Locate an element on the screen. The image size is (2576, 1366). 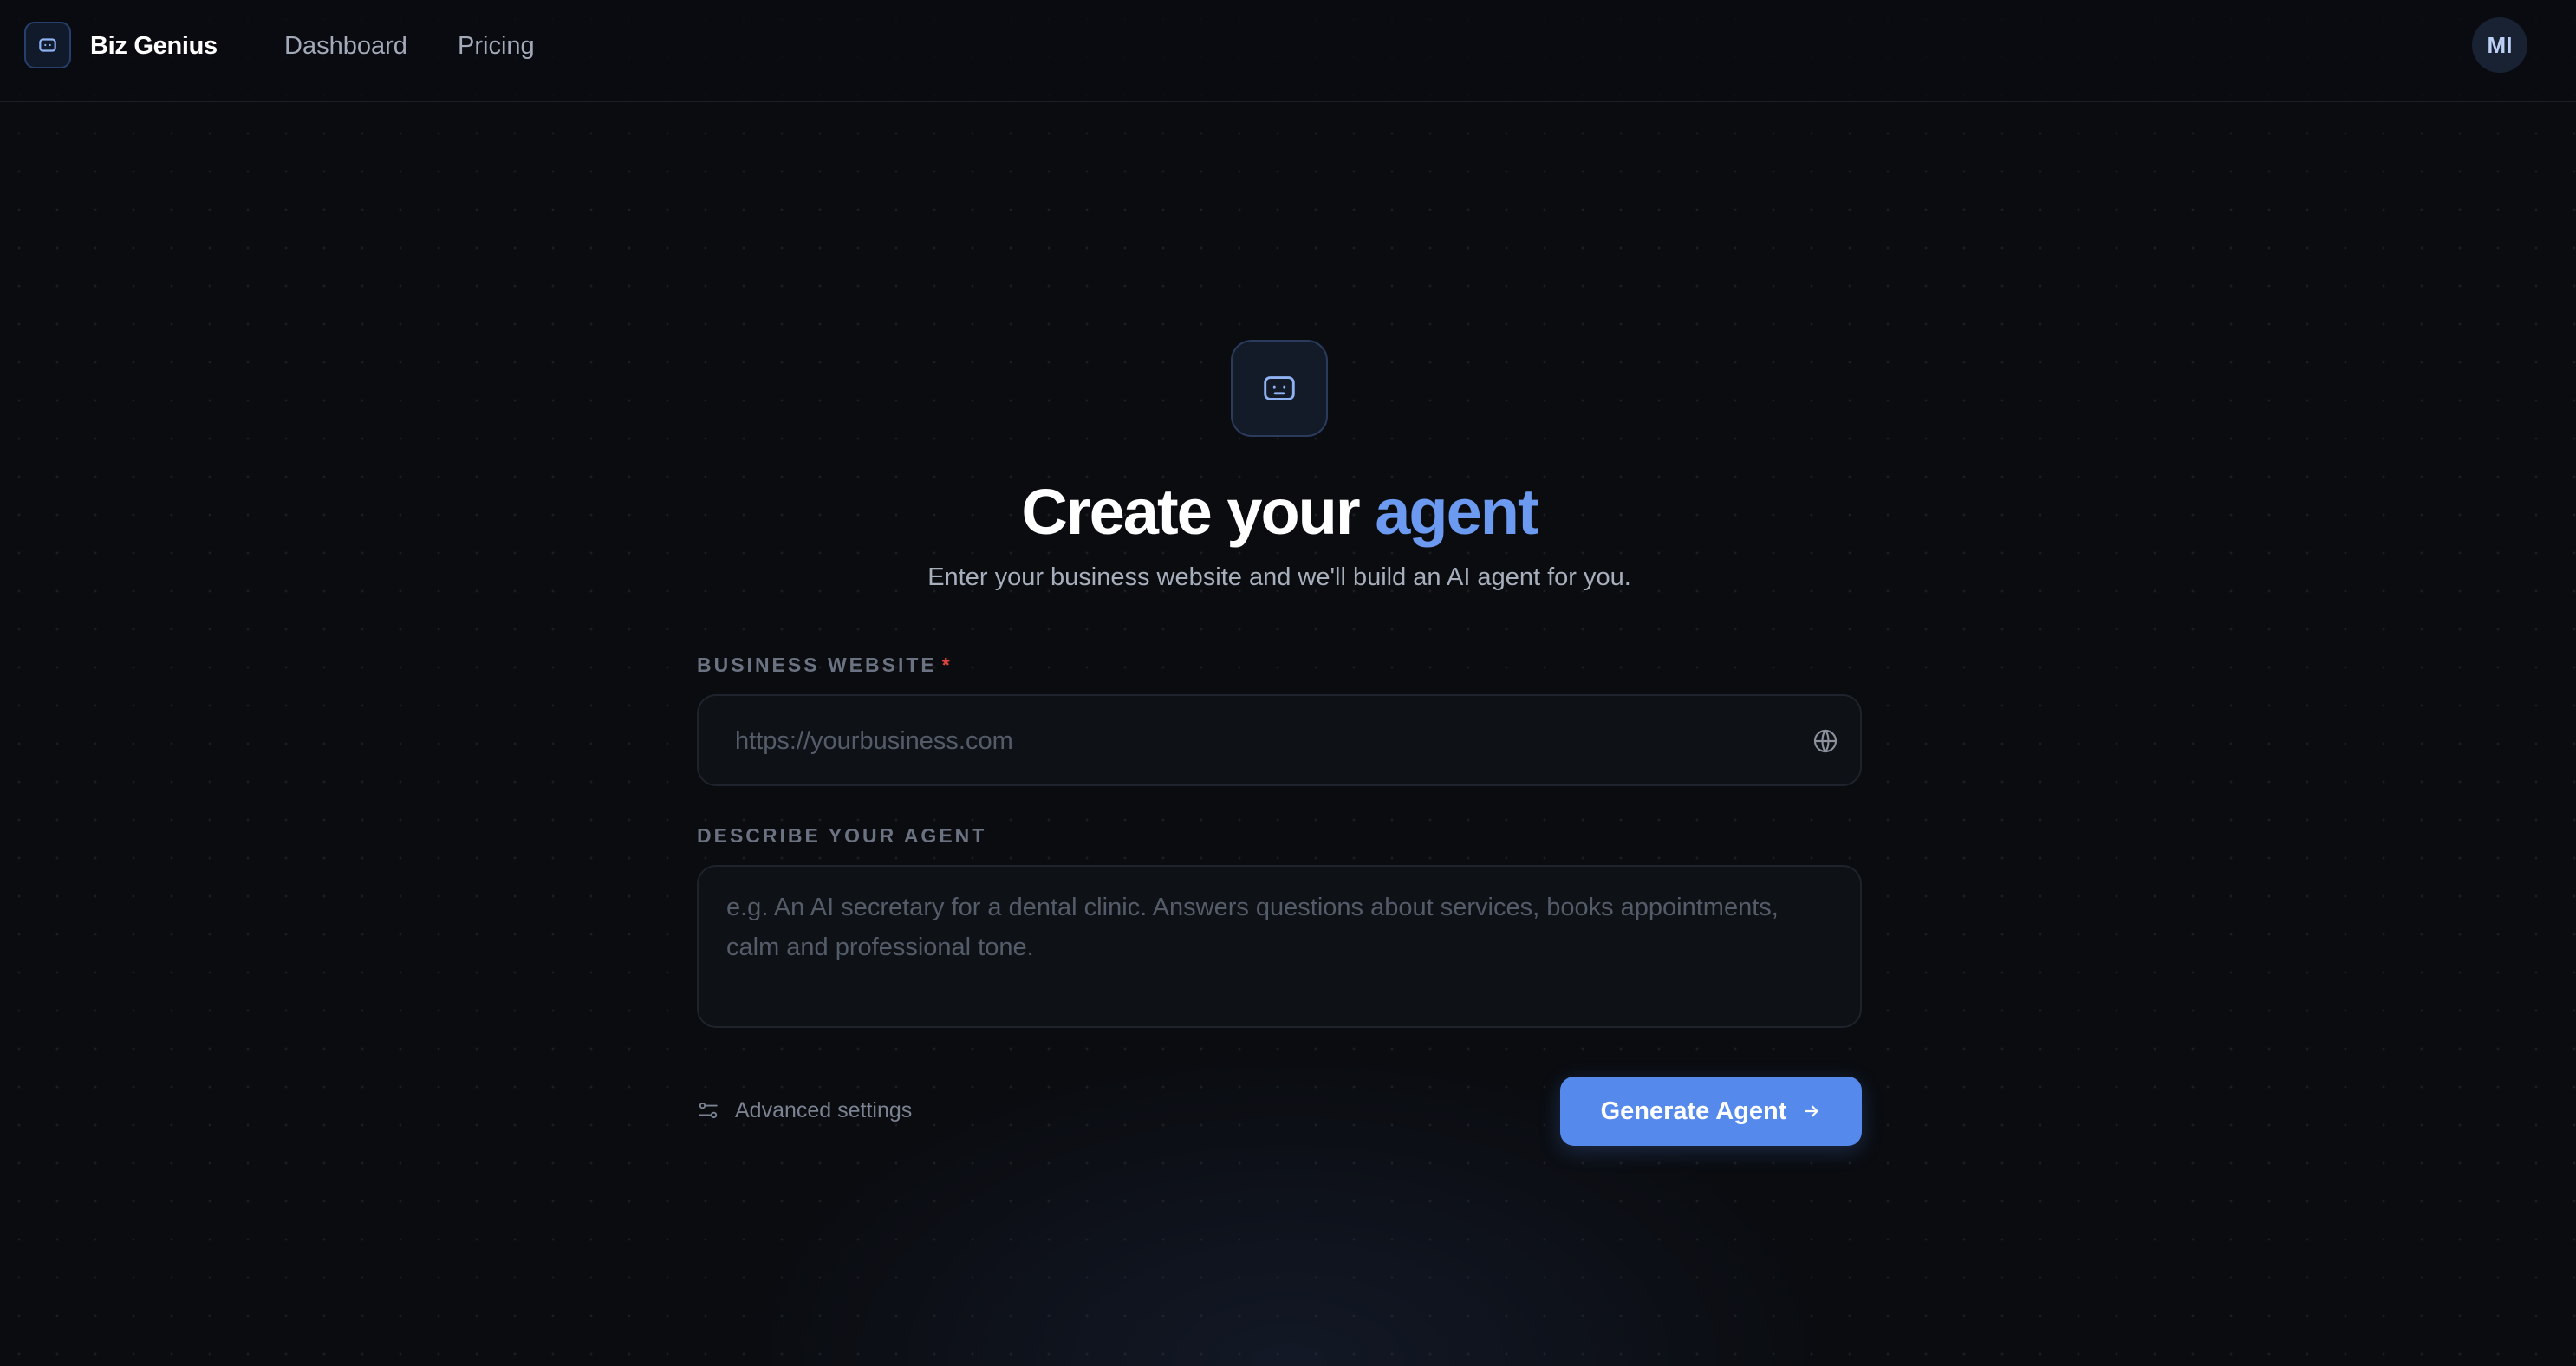
logo-icon is located at coordinates (47, 45).